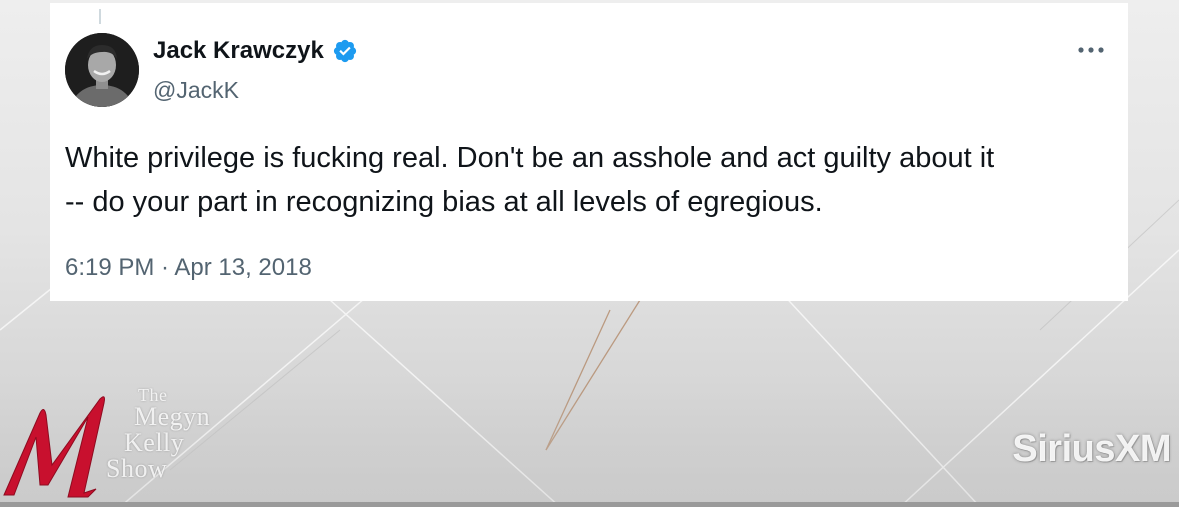  I want to click on author-name-row: Jack Krawczyk, so click(255, 51).